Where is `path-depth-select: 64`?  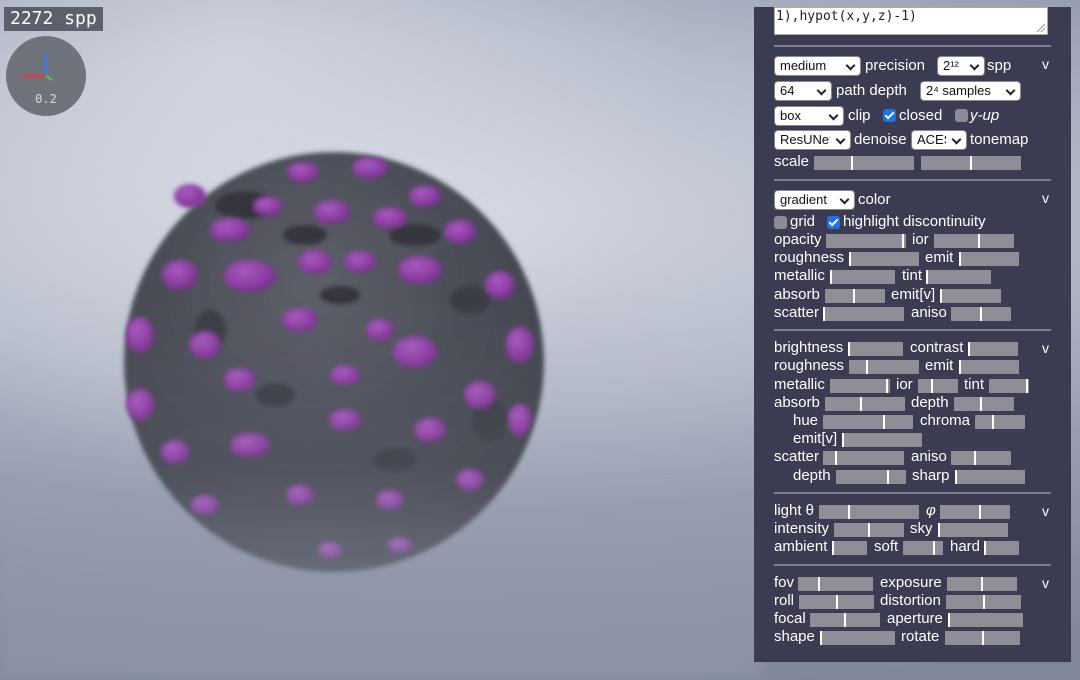
path-depth-select: 64 is located at coordinates (803, 91).